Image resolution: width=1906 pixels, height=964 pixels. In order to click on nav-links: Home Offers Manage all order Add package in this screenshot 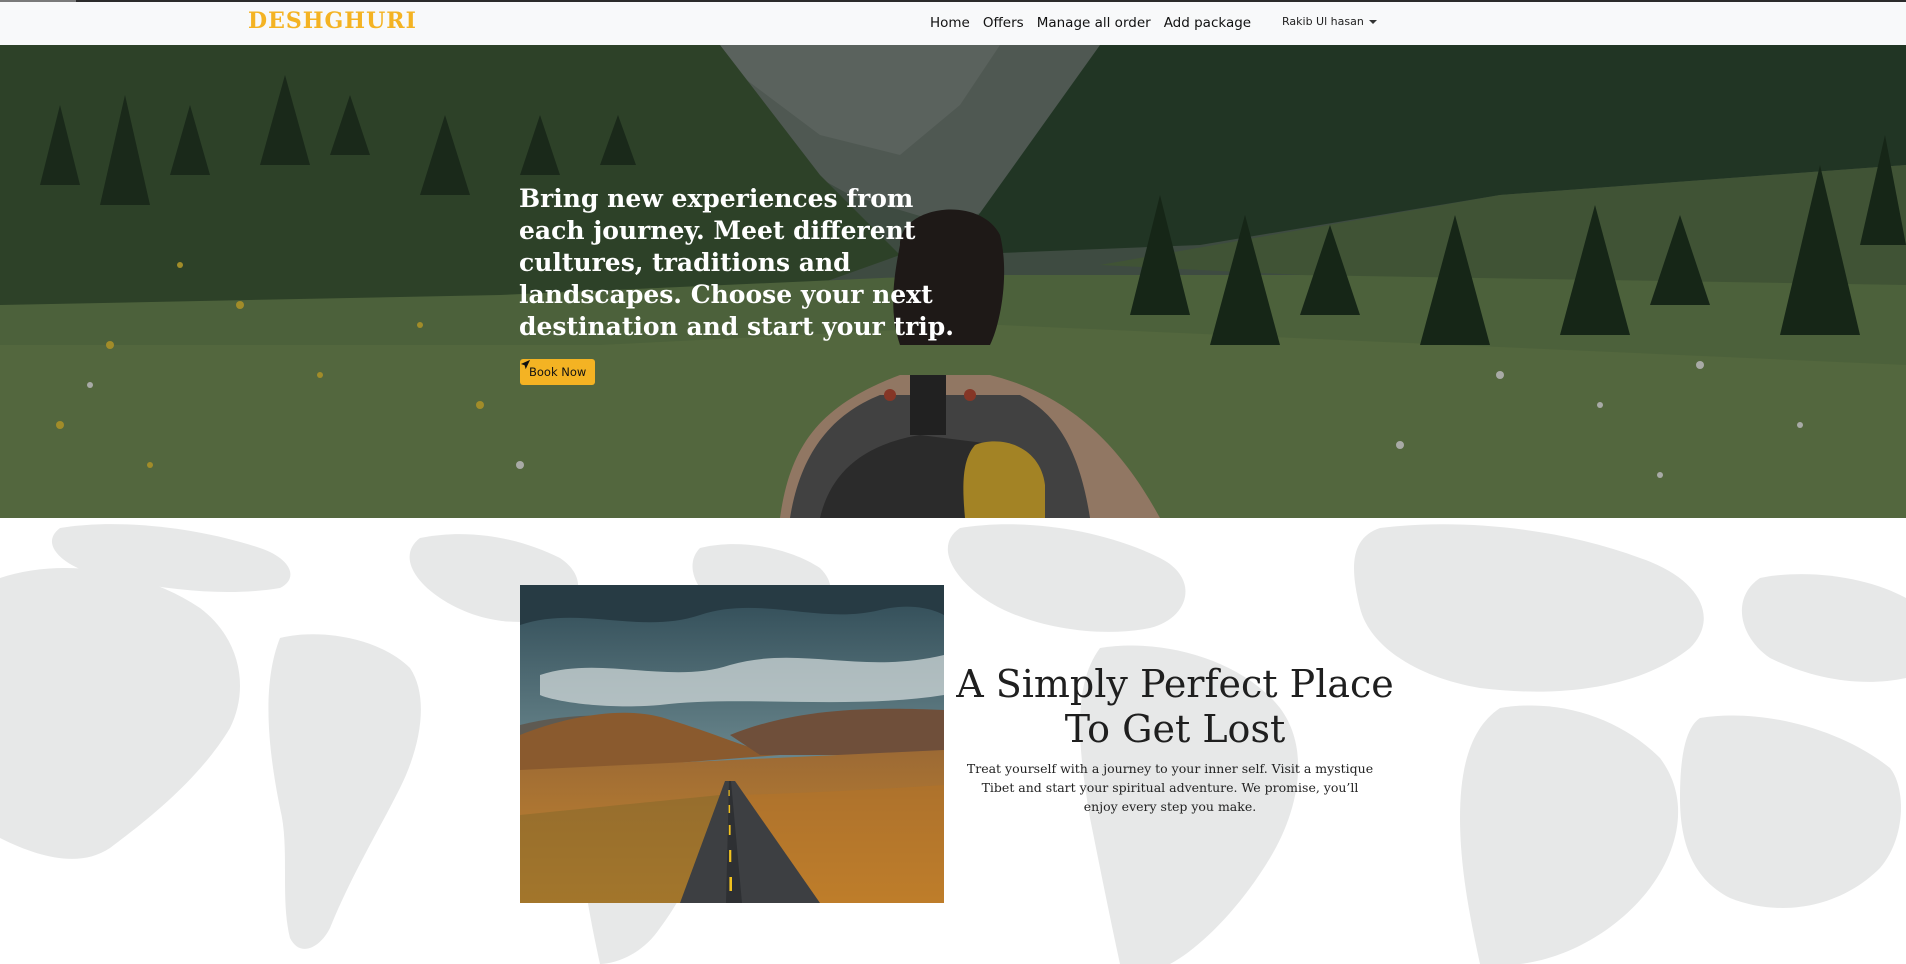, I will do `click(1097, 23)`.